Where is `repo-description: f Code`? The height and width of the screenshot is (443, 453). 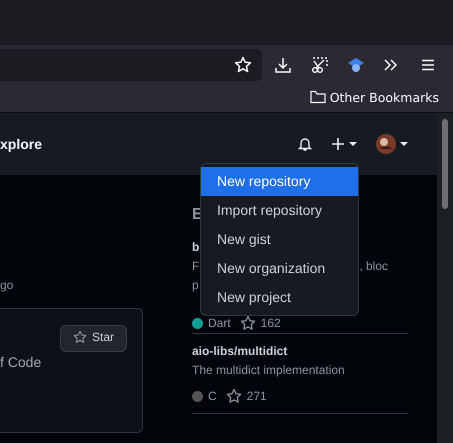
repo-description: f Code is located at coordinates (21, 362).